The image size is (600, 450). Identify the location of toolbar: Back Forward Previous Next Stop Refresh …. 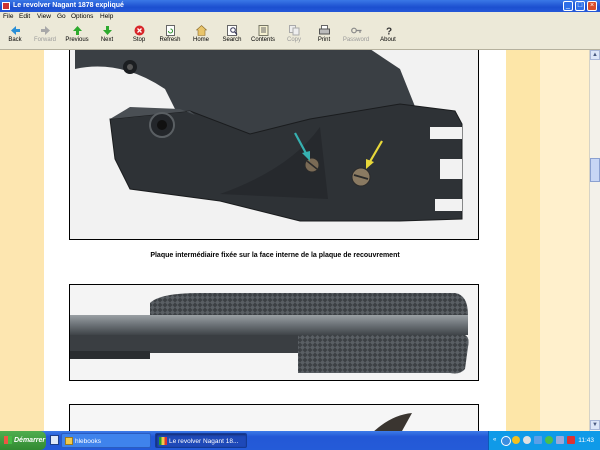
(300, 36).